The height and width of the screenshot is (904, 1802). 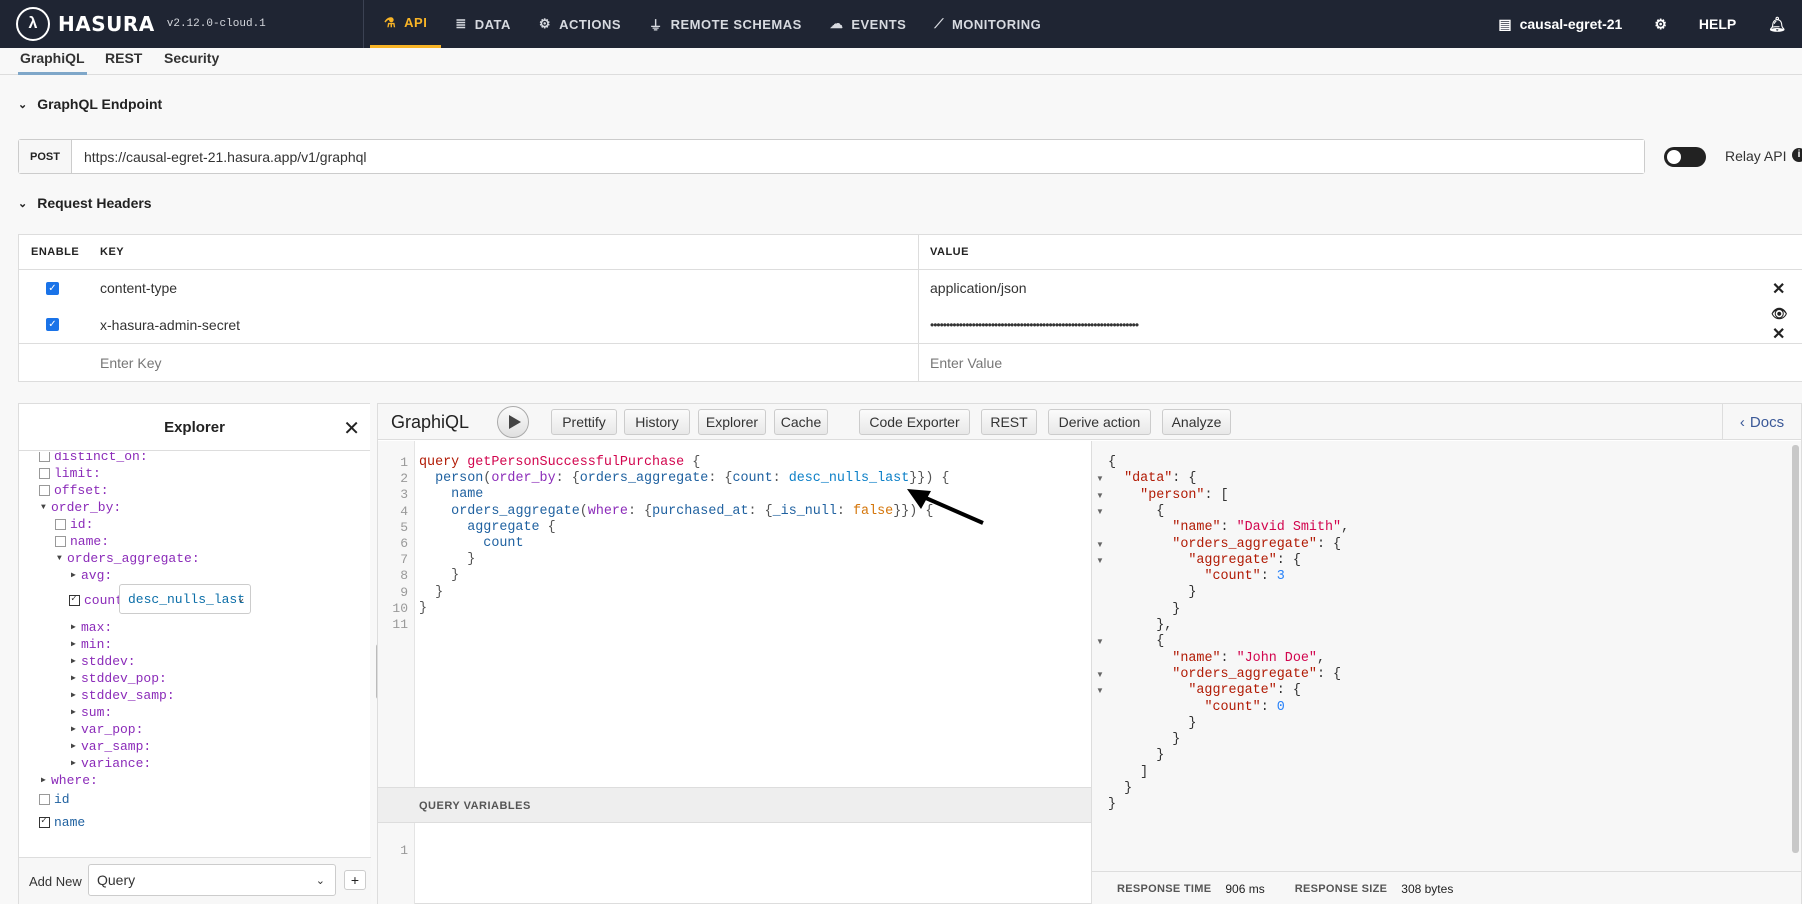 I want to click on operation-type-select: Query ⌄, so click(x=212, y=880).